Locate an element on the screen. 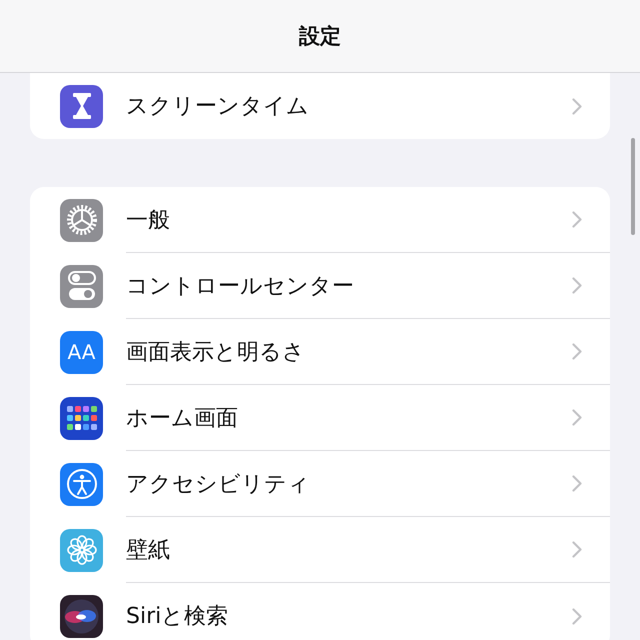 The height and width of the screenshot is (640, 640). settings-row: ホーム画面 is located at coordinates (320, 418).